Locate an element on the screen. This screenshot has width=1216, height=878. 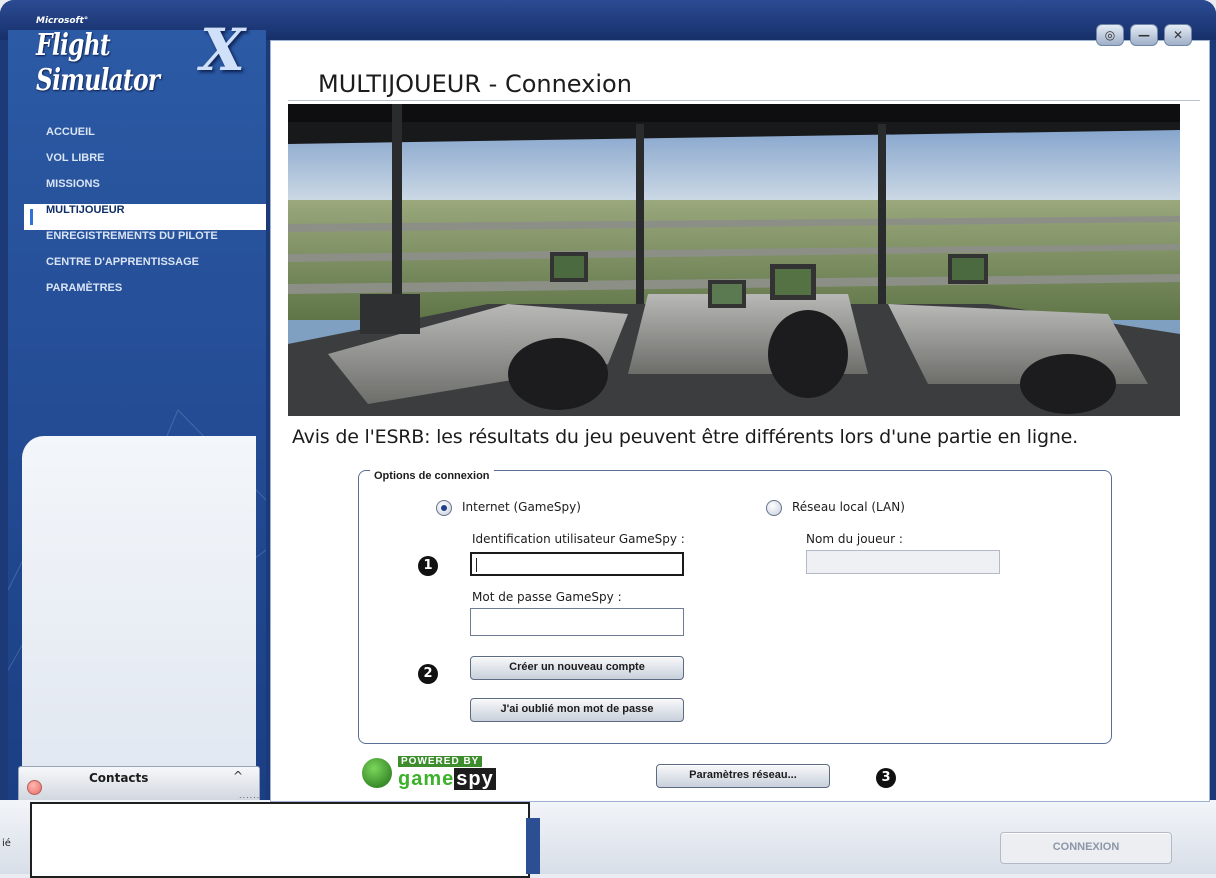
contacts-label: Contacts is located at coordinates (119, 778).